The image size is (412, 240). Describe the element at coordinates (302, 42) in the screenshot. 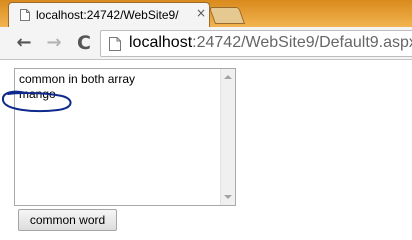

I see `url-path: :24742/WebSite9/Default9.aspx` at that location.